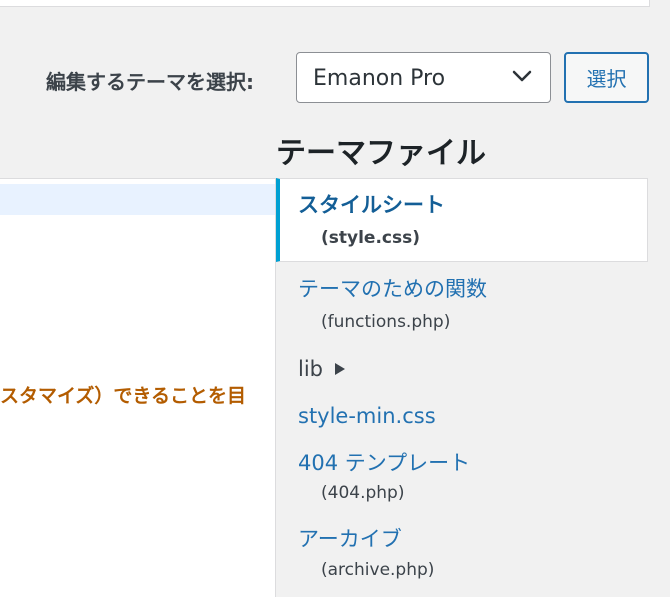 The width and height of the screenshot is (670, 597). I want to click on file-link-404: 404 テンプレート, so click(384, 462).